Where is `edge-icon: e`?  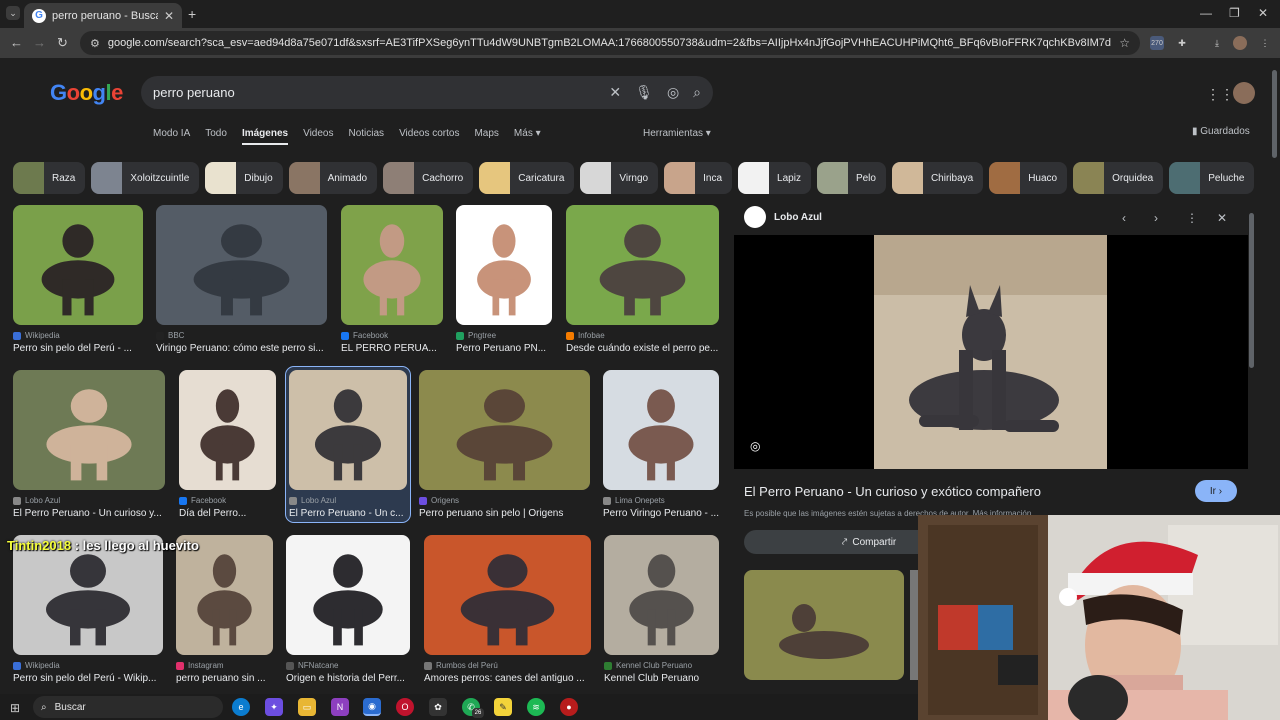
edge-icon: e is located at coordinates (241, 707).